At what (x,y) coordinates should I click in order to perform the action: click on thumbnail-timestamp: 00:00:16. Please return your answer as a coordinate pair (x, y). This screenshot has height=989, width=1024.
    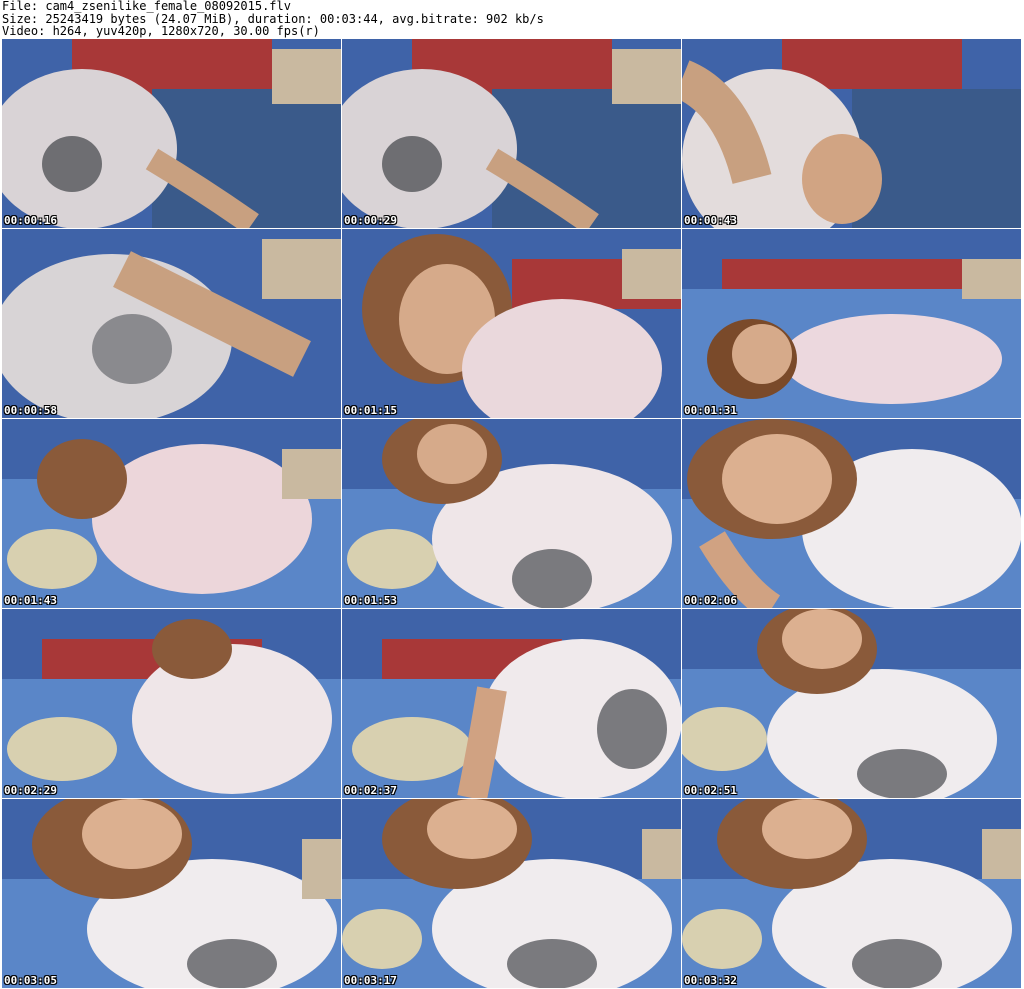
    Looking at the image, I should click on (30, 220).